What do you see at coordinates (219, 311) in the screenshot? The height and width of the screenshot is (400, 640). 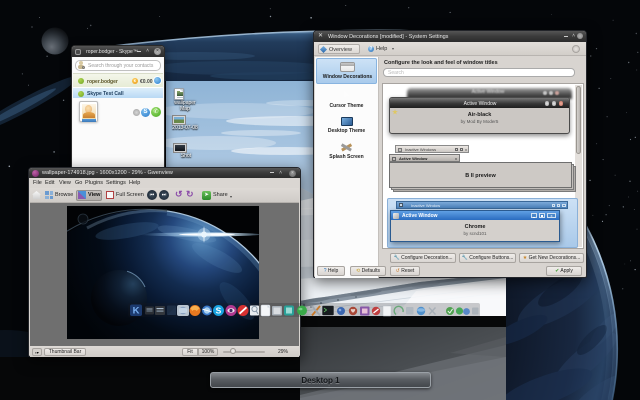 I see `svg-text: S` at bounding box center [219, 311].